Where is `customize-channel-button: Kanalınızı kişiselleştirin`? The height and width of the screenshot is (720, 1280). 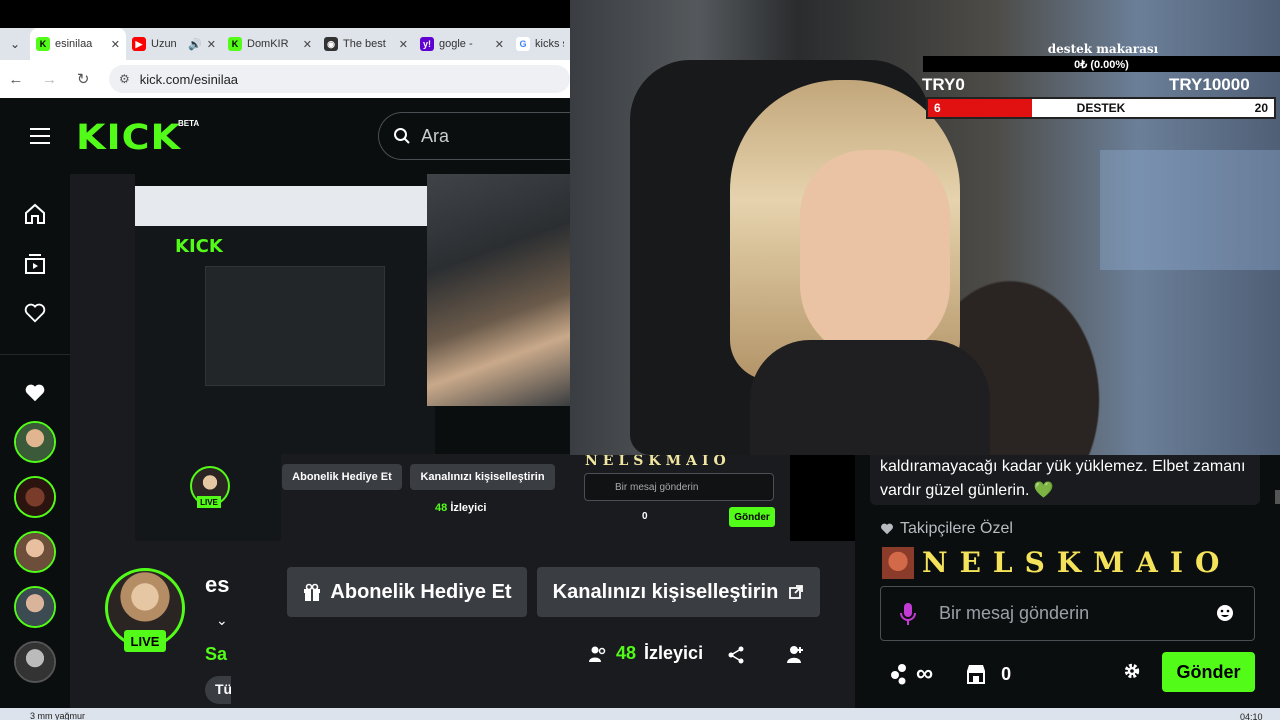
customize-channel-button: Kanalınızı kişiselleştirin is located at coordinates (678, 592).